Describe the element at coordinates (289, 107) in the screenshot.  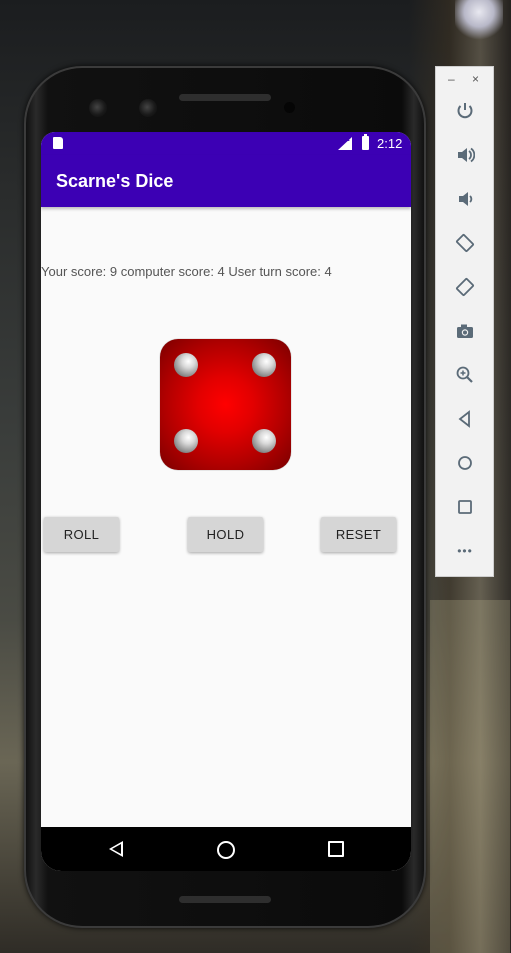
I see `proximity-sensor` at that location.